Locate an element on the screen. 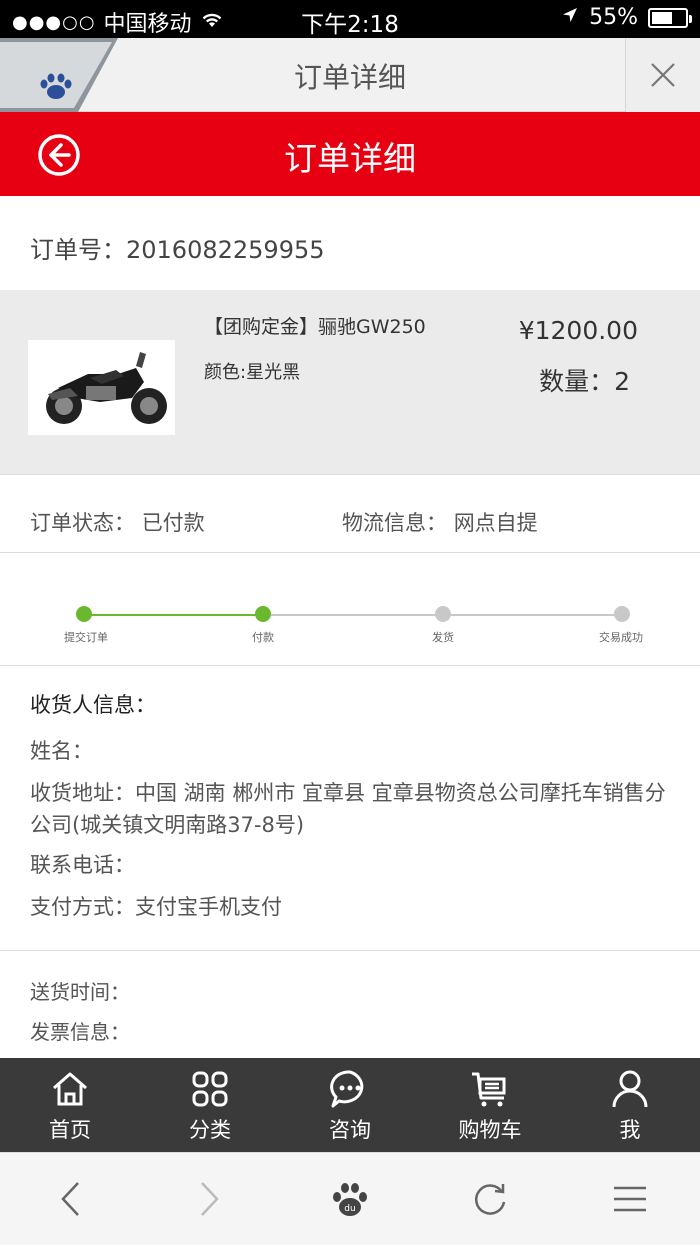  browser-home-button: du is located at coordinates (350, 1199).